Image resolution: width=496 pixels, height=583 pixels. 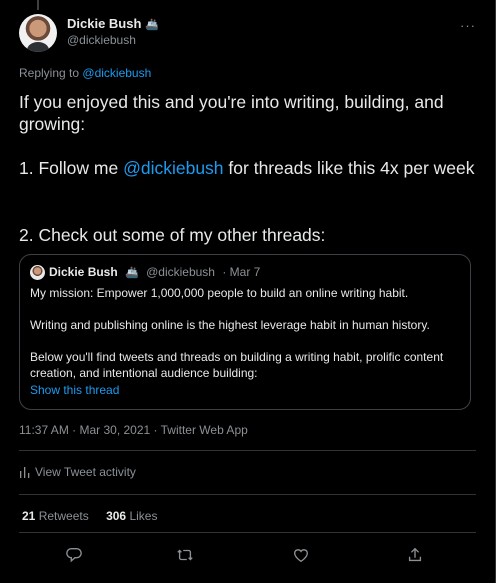 I want to click on activity-label: View Tweet activity, so click(x=85, y=472).